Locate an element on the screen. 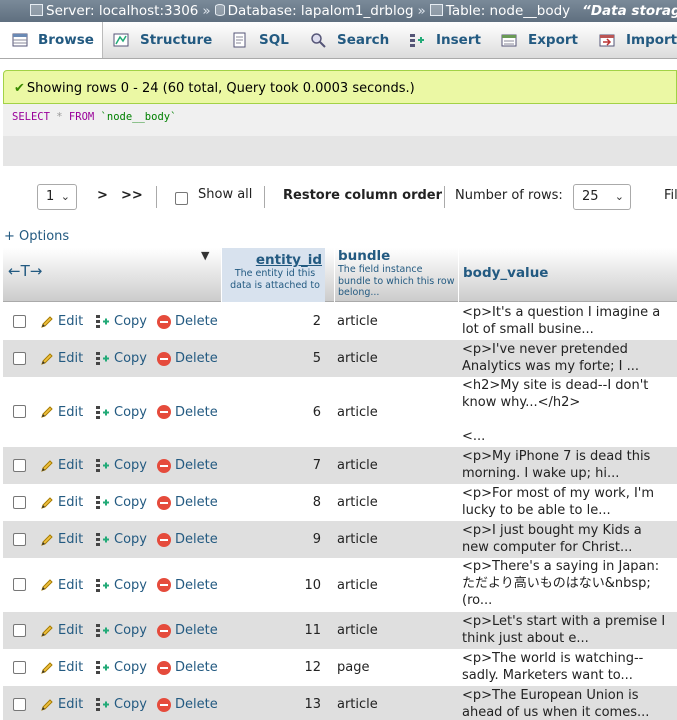 The width and height of the screenshot is (677, 720). cell-entity-id: 6 is located at coordinates (271, 412).